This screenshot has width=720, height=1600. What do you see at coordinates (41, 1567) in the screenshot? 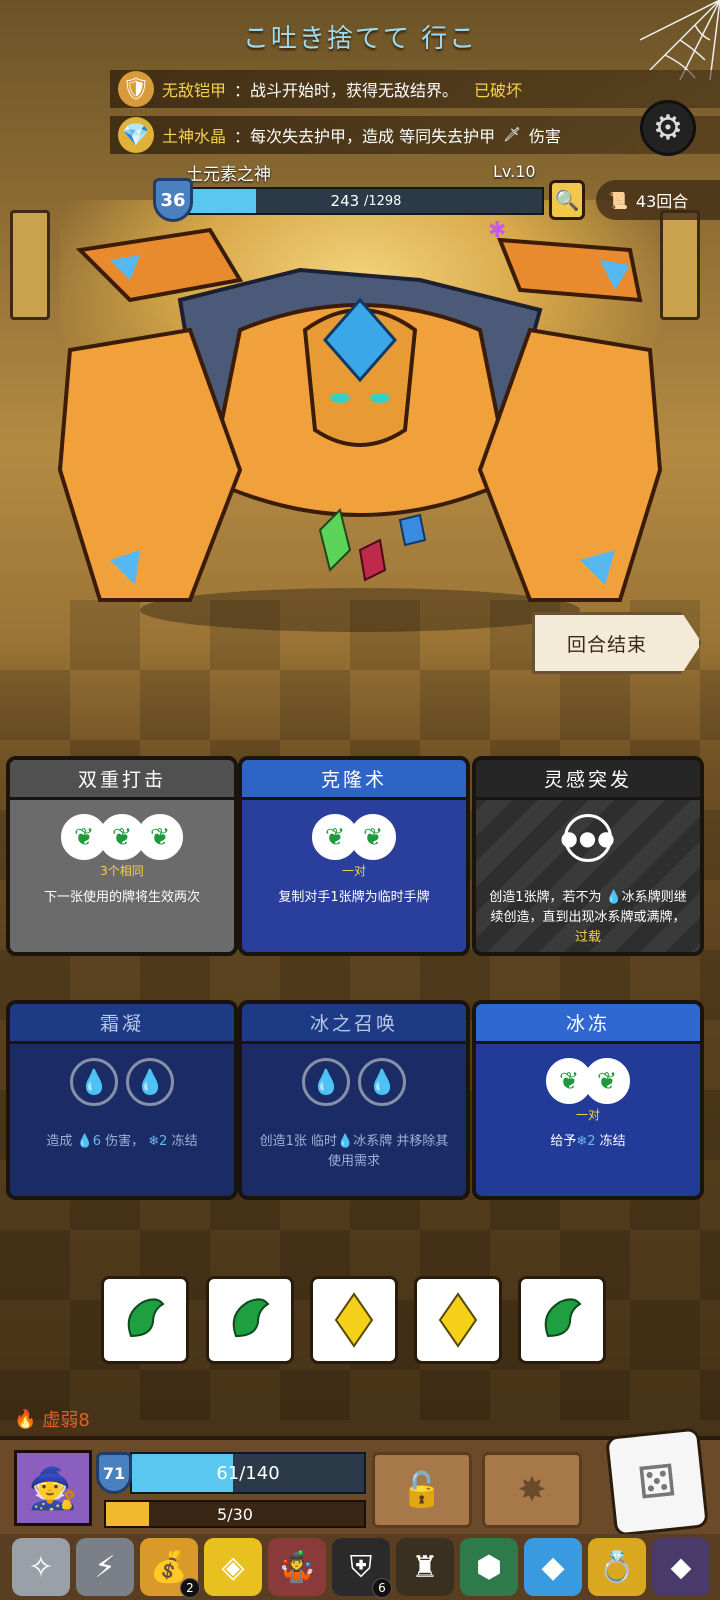
I see `silver-ornament-icon: ✧` at bounding box center [41, 1567].